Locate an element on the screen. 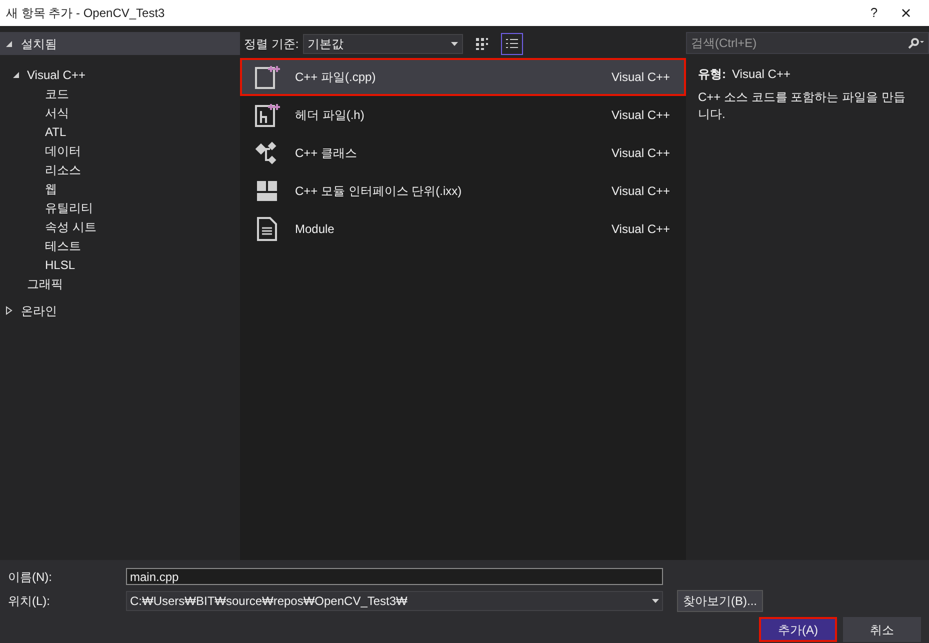  location-dropdown: C:₩Users₩BIT₩source₩repos₩OpenCV_Test3₩ is located at coordinates (394, 601).